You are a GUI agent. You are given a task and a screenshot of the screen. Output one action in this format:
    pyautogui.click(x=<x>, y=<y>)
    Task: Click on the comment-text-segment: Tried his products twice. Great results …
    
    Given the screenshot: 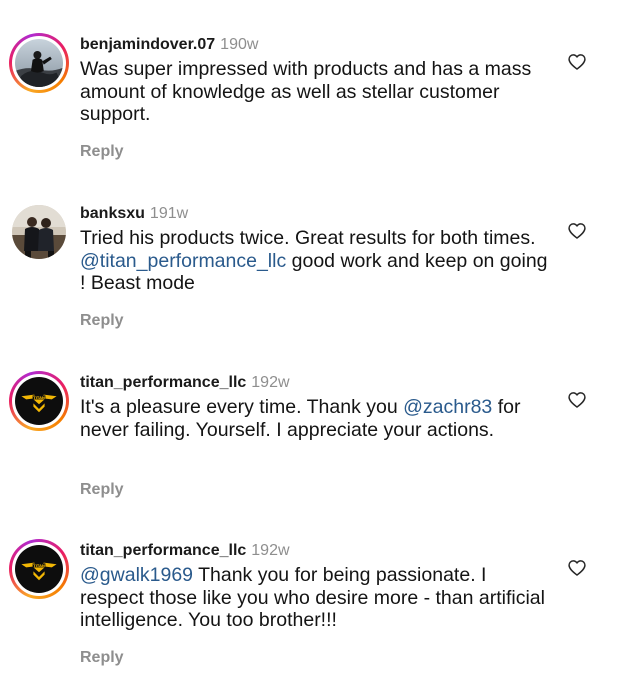 What is the action you would take?
    pyautogui.click(x=308, y=238)
    